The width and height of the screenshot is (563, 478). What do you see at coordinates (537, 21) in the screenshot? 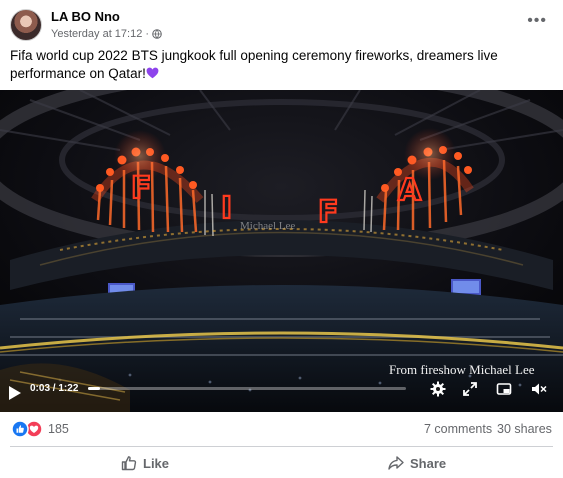
I see `more-options-icon: •••` at bounding box center [537, 21].